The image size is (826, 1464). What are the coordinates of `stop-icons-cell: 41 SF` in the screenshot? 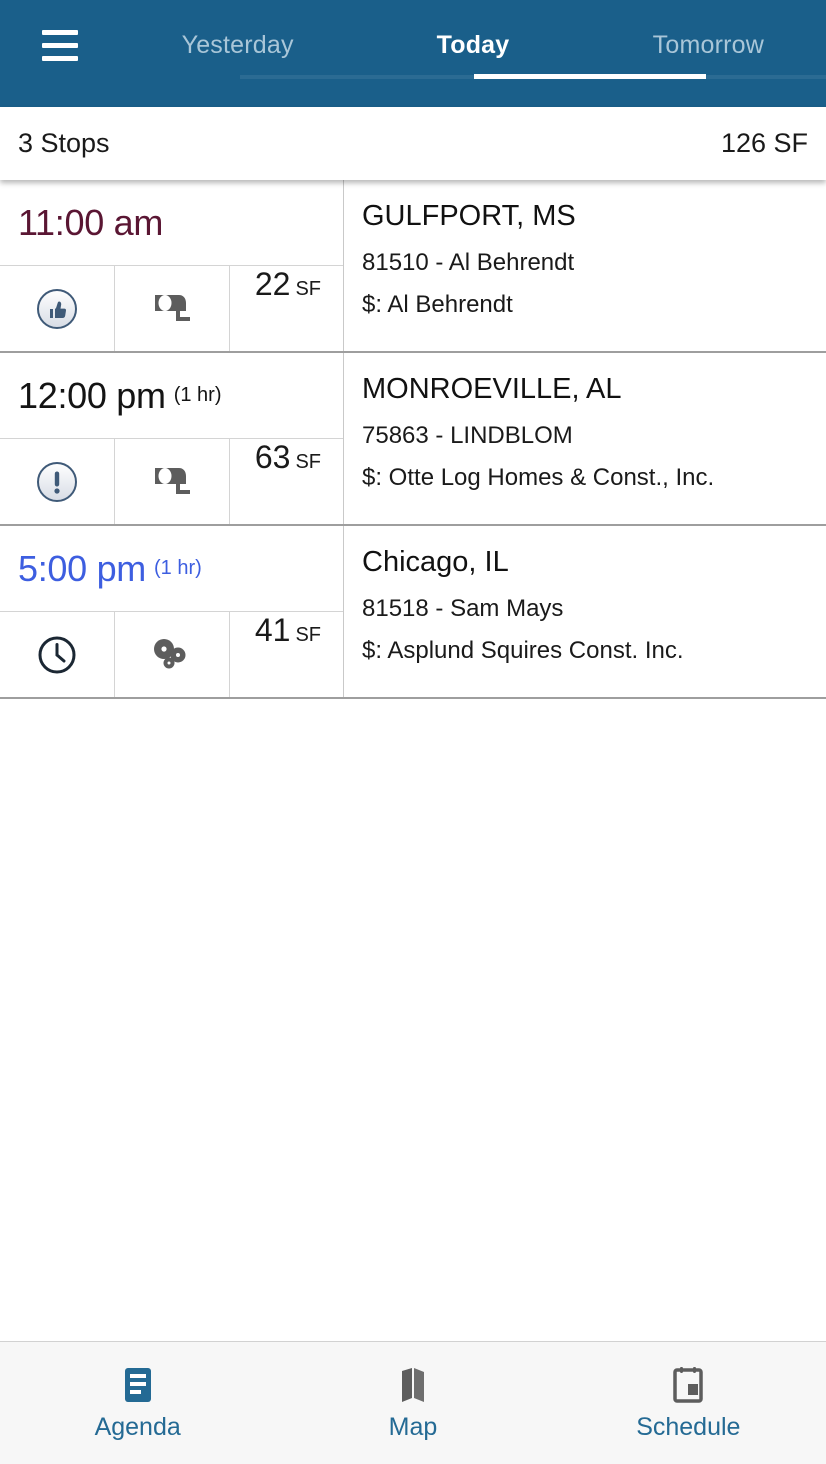 It's located at (171, 654).